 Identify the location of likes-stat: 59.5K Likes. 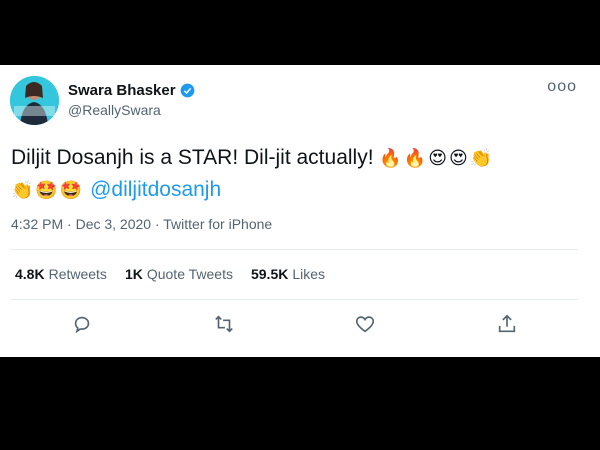
(288, 274).